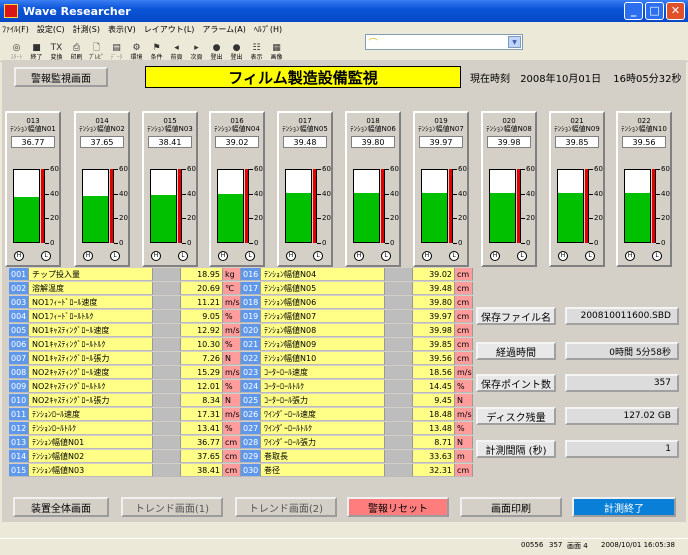  I want to click on toolbar-button: ▸ 次頁, so click(196, 52).